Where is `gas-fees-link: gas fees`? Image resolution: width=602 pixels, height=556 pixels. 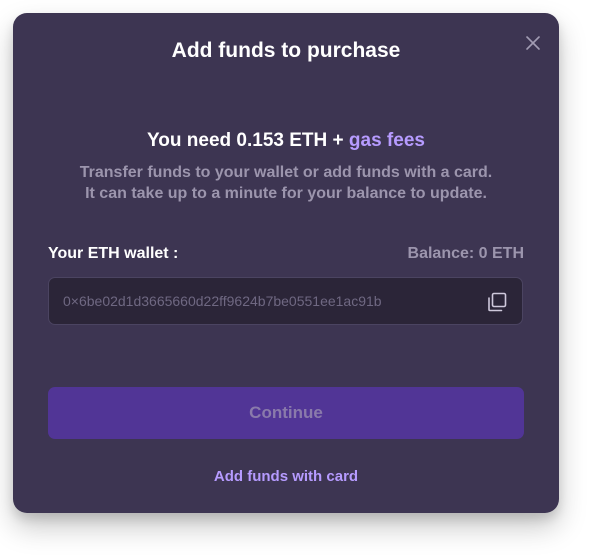
gas-fees-link: gas fees is located at coordinates (387, 140).